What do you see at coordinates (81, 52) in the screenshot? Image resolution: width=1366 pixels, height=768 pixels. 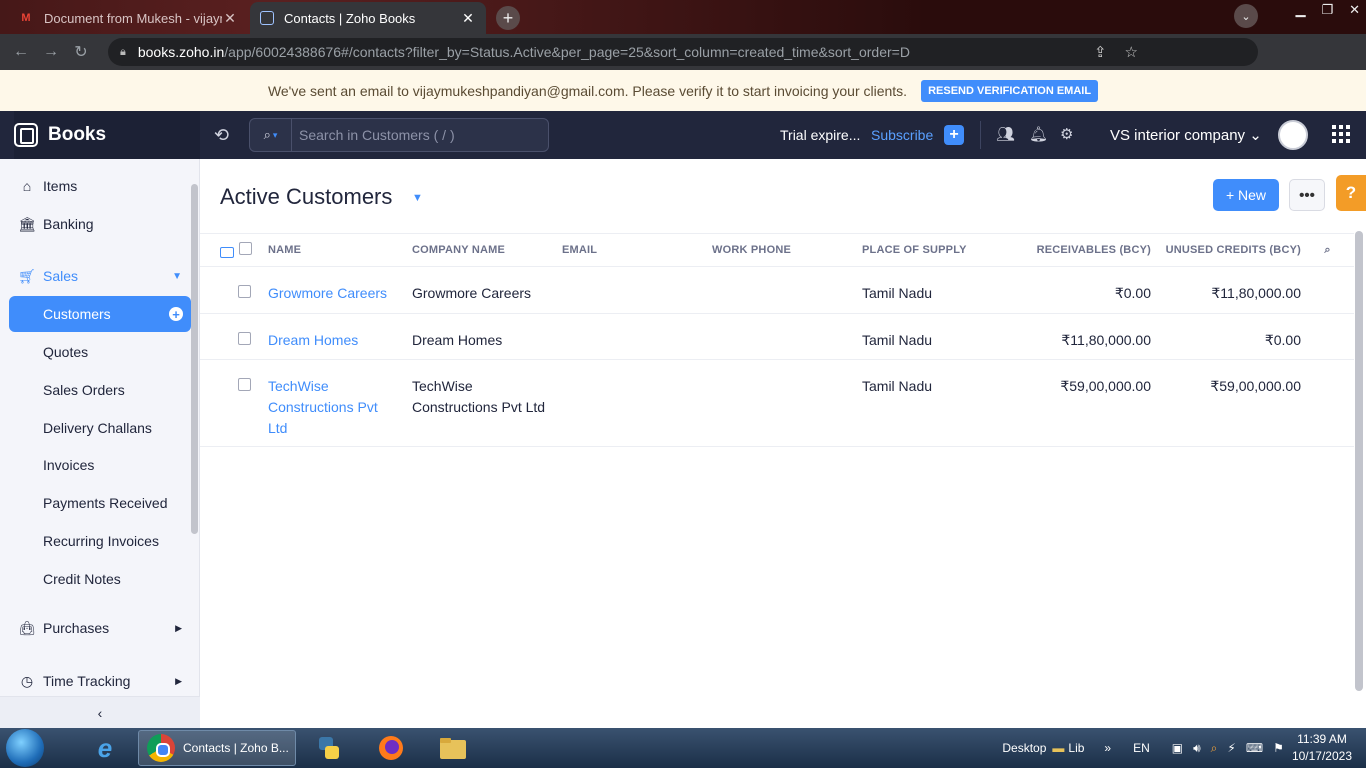 I see `reload-icon: ↻` at bounding box center [81, 52].